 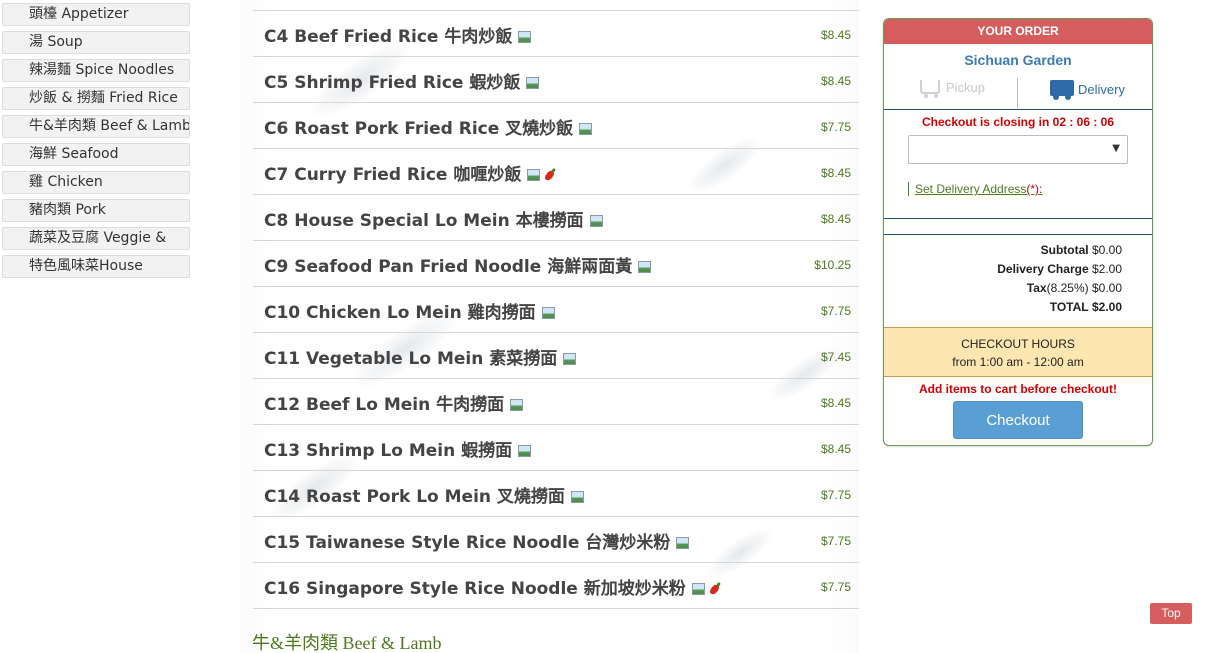 I want to click on menu-item-label: C15 Taiwanese Style Rice Noodle 台灣炒米粉, so click(x=467, y=543).